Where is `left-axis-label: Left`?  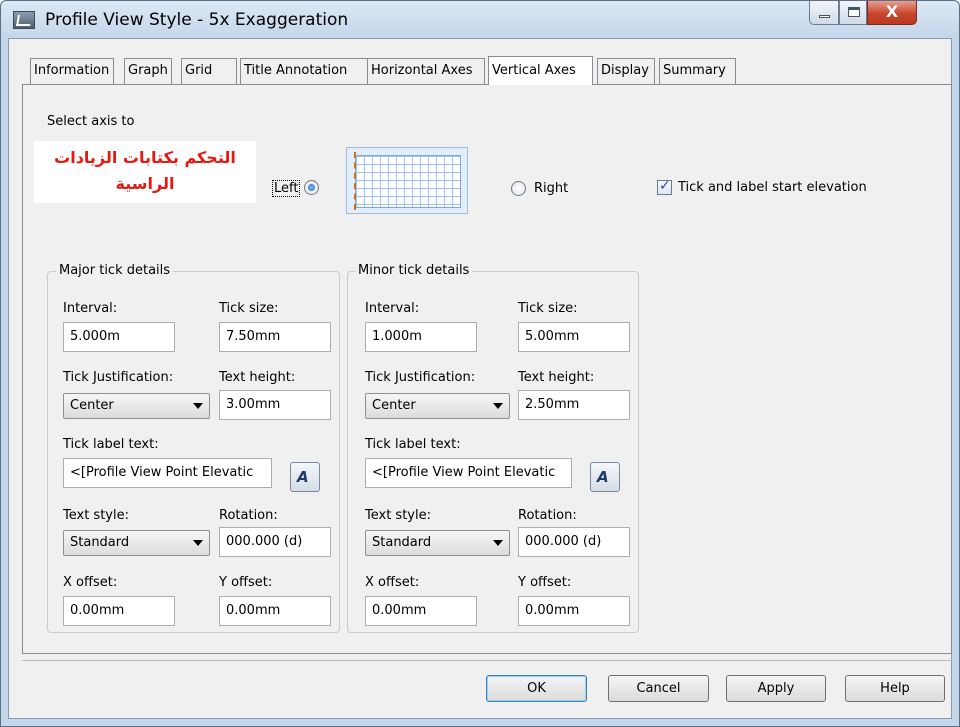
left-axis-label: Left is located at coordinates (286, 188).